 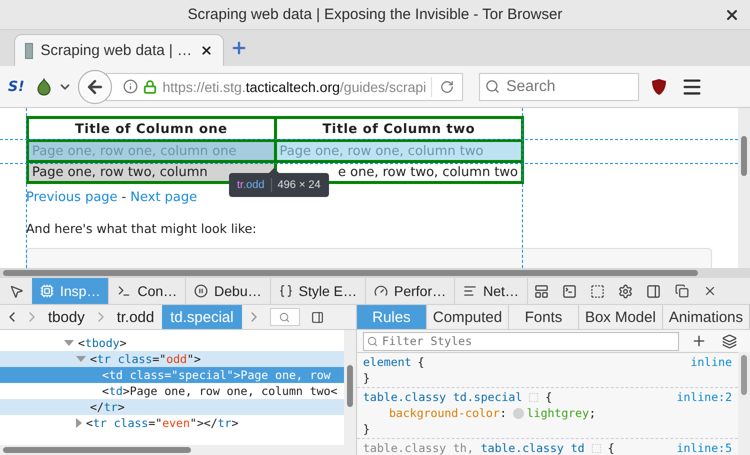 What do you see at coordinates (659, 87) in the screenshot?
I see `shield-icon` at bounding box center [659, 87].